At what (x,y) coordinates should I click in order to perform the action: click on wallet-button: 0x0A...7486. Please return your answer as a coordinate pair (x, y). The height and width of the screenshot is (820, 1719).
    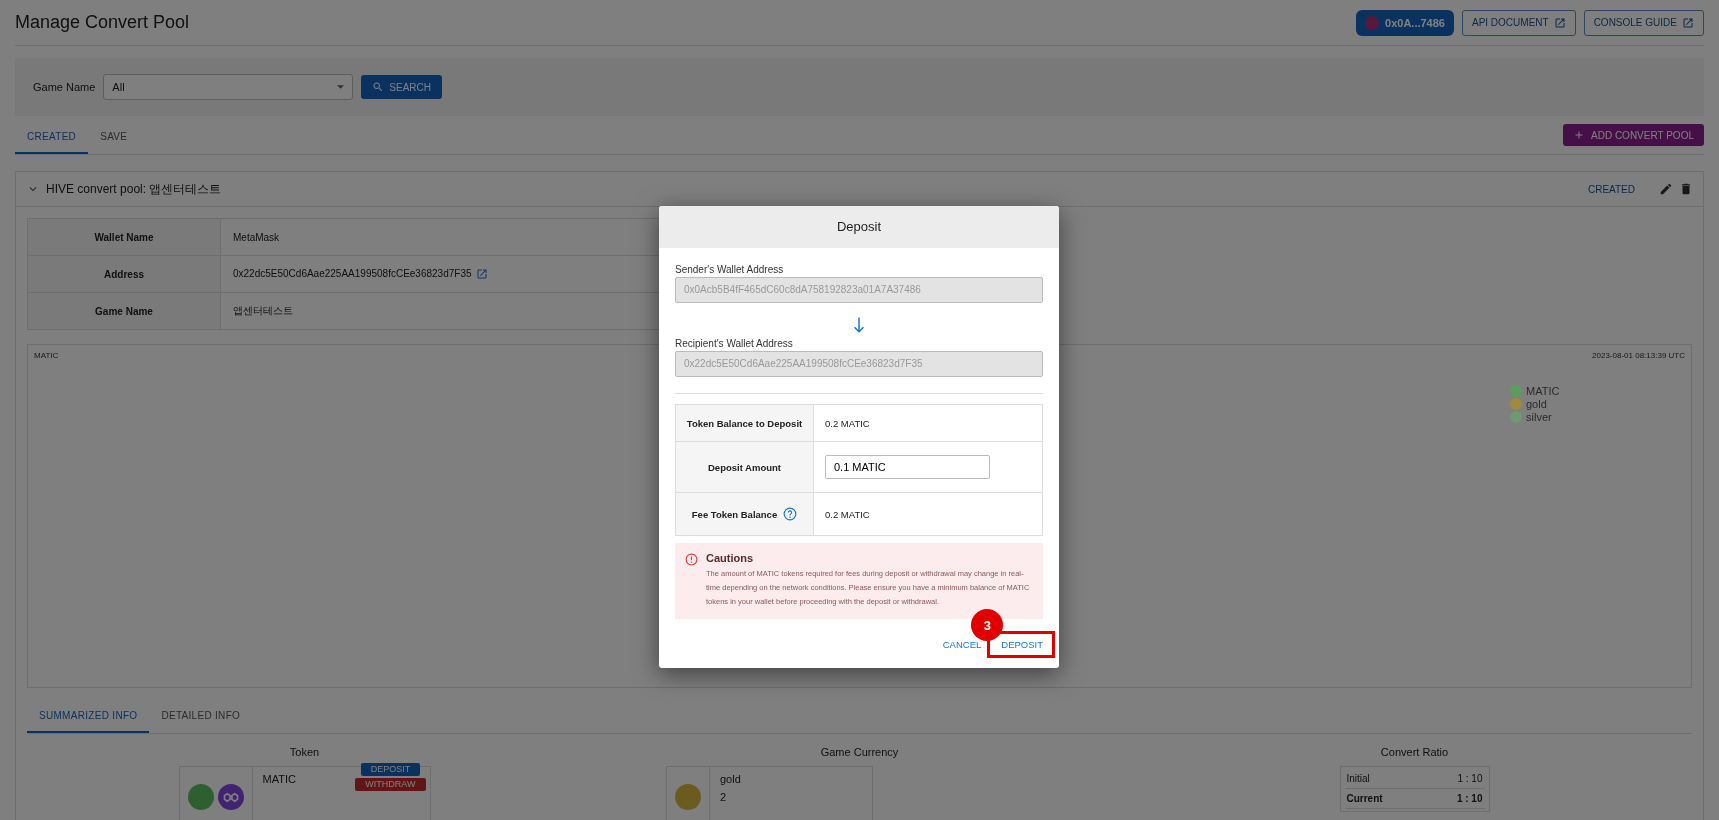
    Looking at the image, I should click on (1405, 22).